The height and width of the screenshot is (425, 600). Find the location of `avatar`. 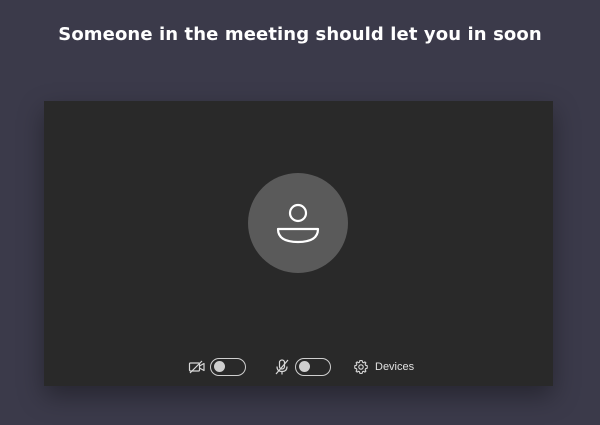

avatar is located at coordinates (298, 223).